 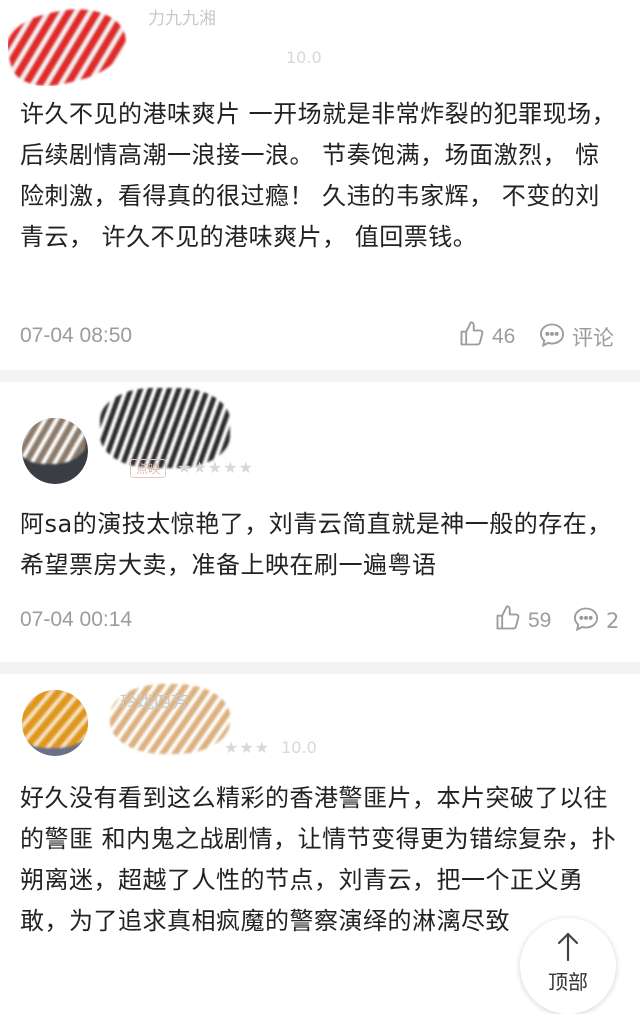 What do you see at coordinates (148, 468) in the screenshot?
I see `preview-badge: 点映` at bounding box center [148, 468].